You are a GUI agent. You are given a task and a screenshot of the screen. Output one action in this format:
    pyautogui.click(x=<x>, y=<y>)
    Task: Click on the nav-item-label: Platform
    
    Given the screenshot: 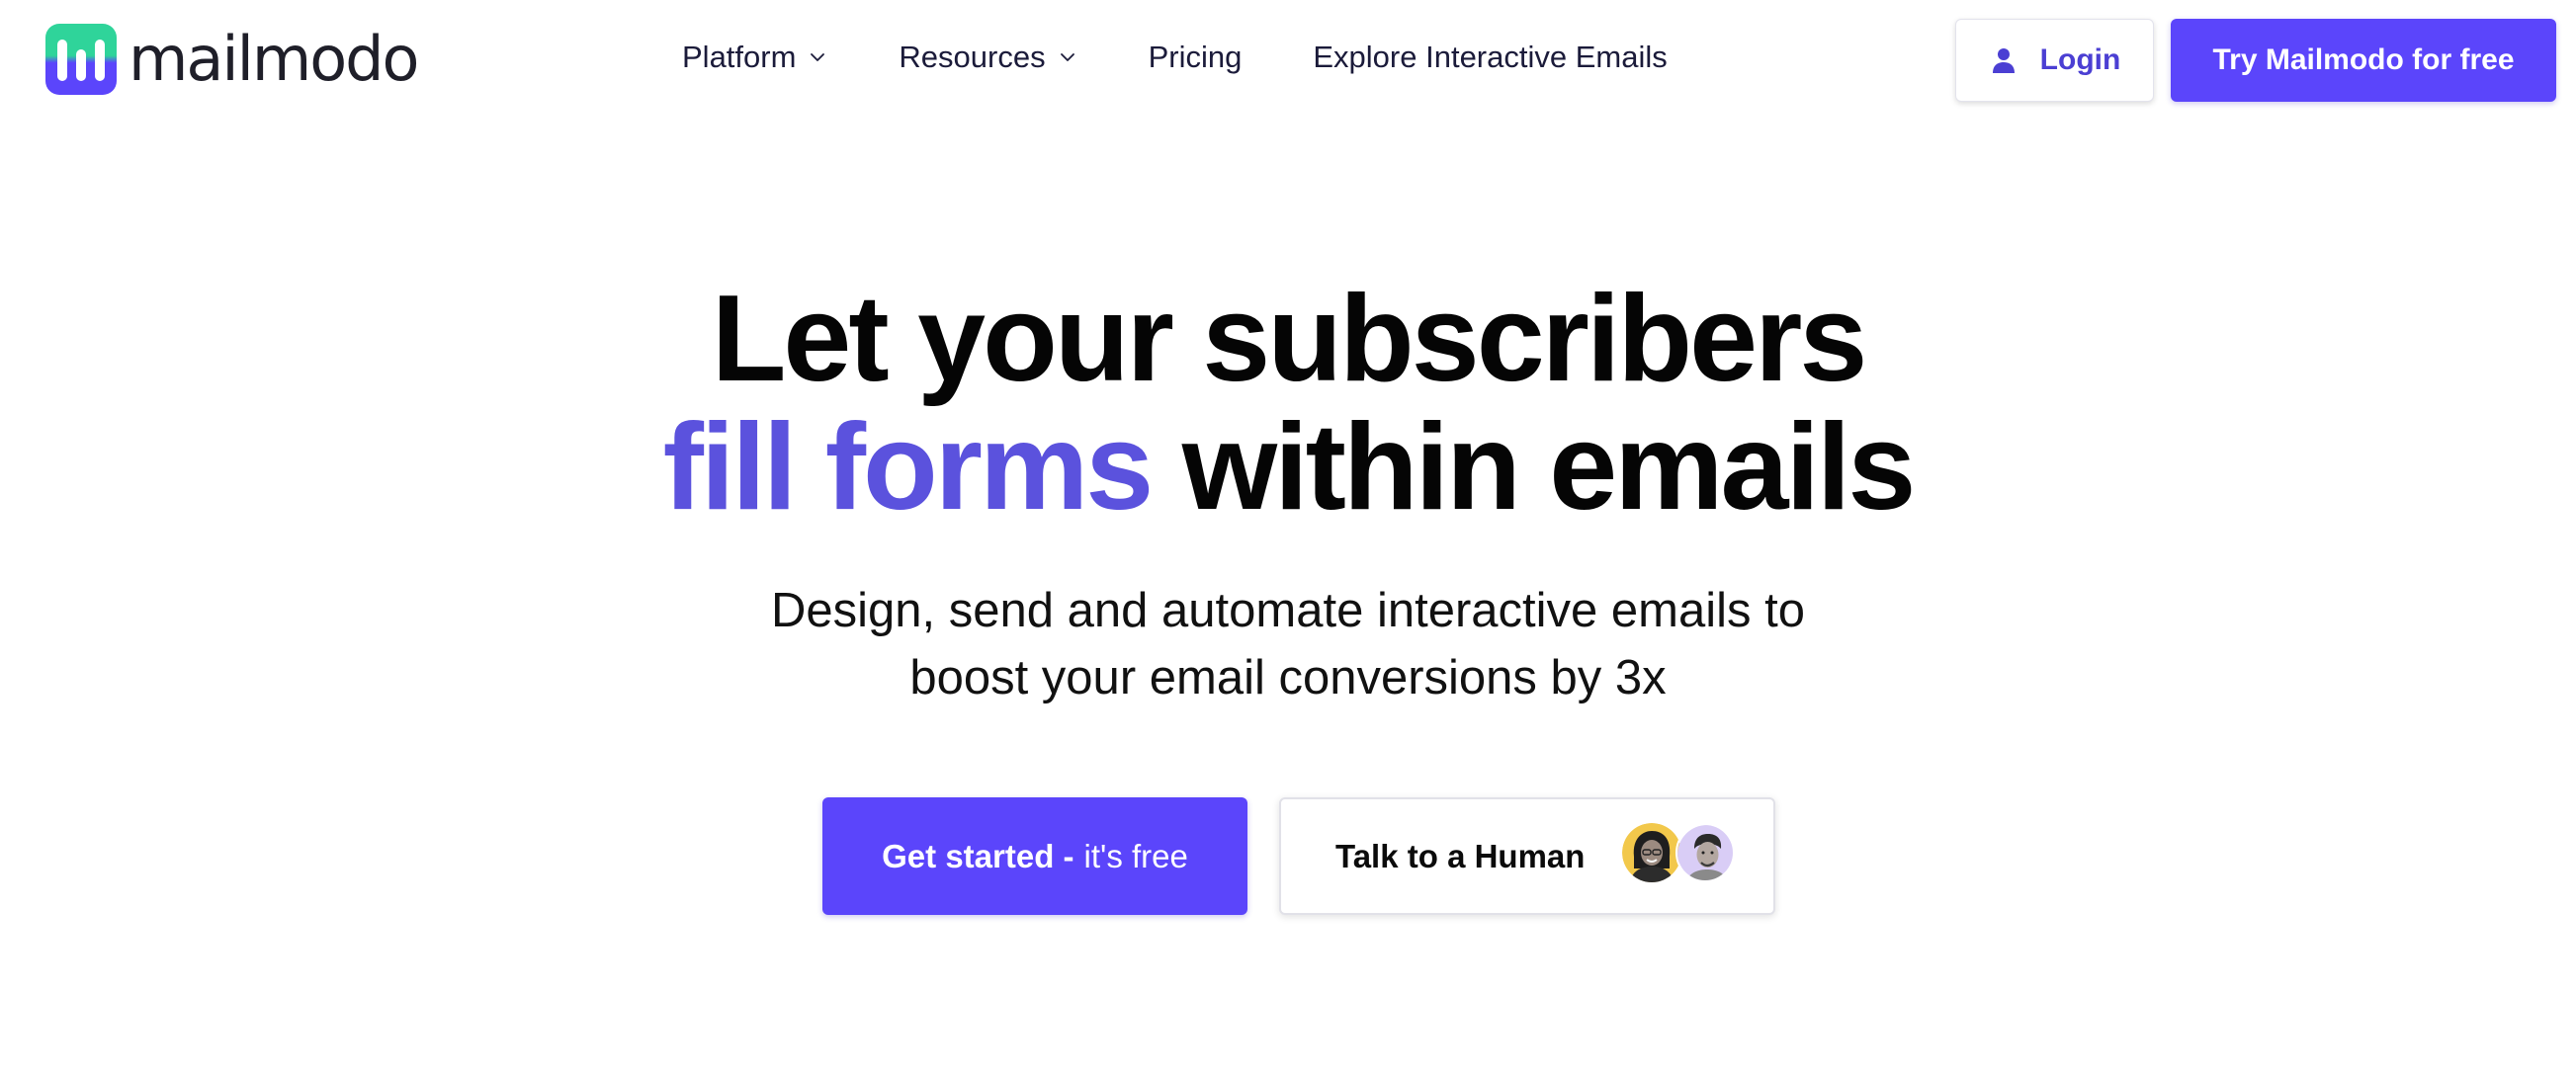 What is the action you would take?
    pyautogui.click(x=739, y=57)
    